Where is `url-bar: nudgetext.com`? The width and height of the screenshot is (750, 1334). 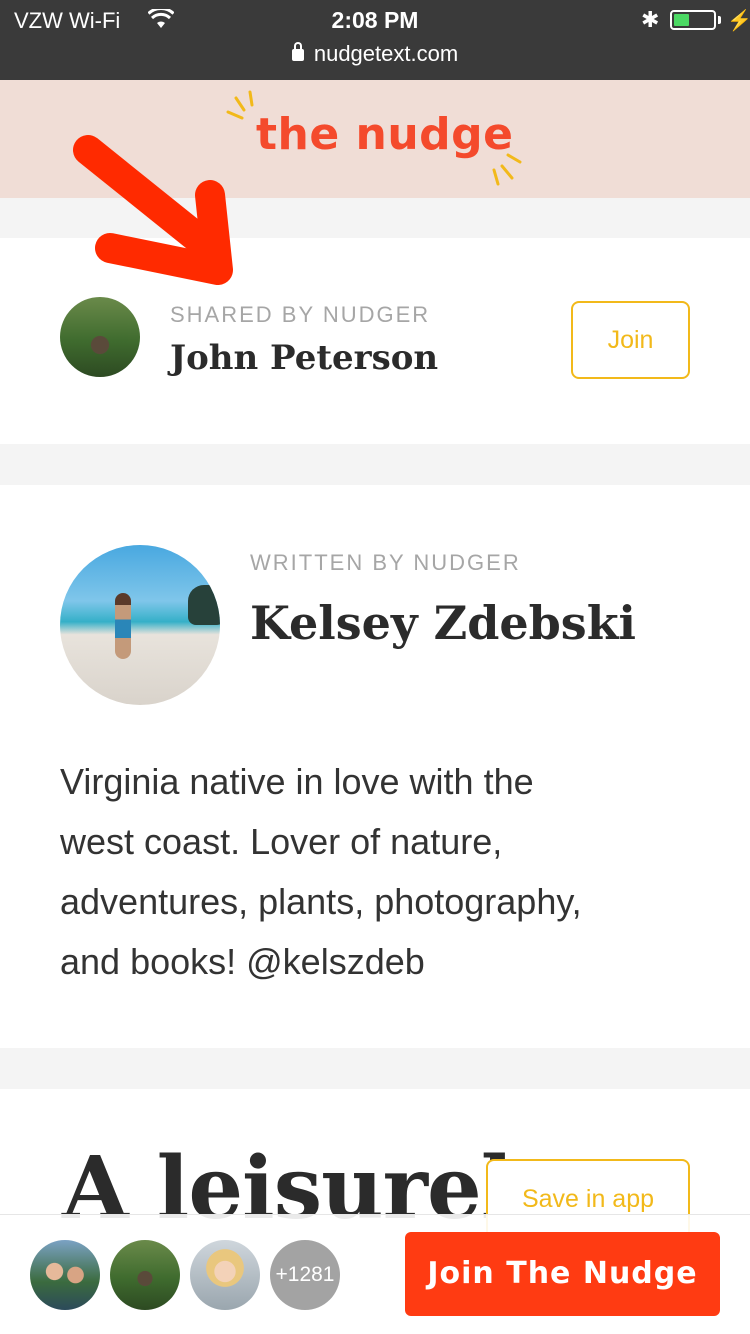
url-bar: nudgetext.com is located at coordinates (375, 54).